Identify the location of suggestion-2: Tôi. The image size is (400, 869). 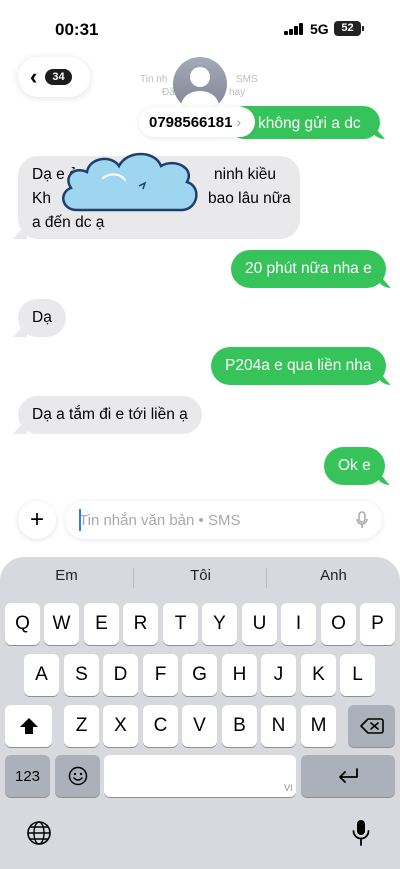
(200, 578).